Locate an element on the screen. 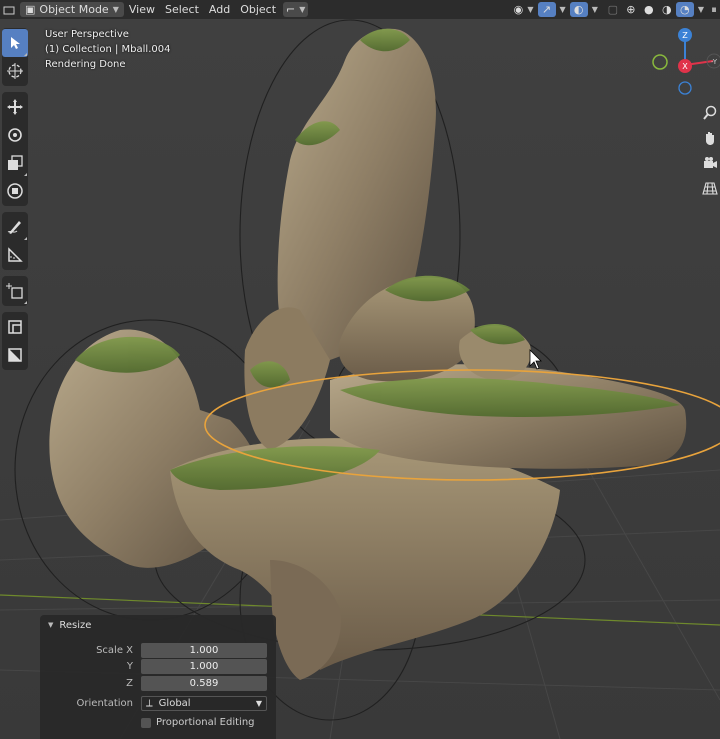 The image size is (720, 739). active-collection-text: (1) Collection | Mball.004 is located at coordinates (108, 49).